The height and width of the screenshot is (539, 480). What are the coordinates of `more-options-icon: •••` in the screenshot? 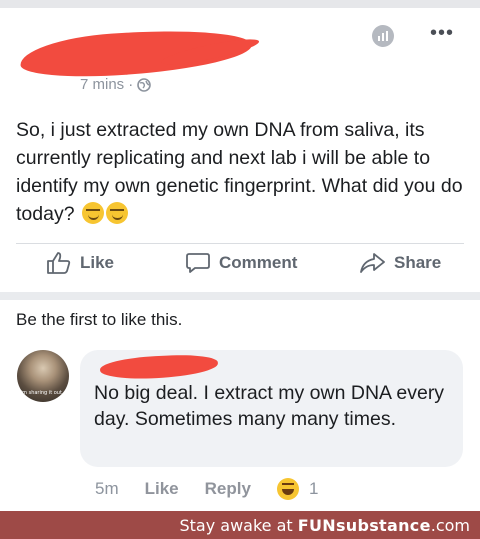 It's located at (442, 33).